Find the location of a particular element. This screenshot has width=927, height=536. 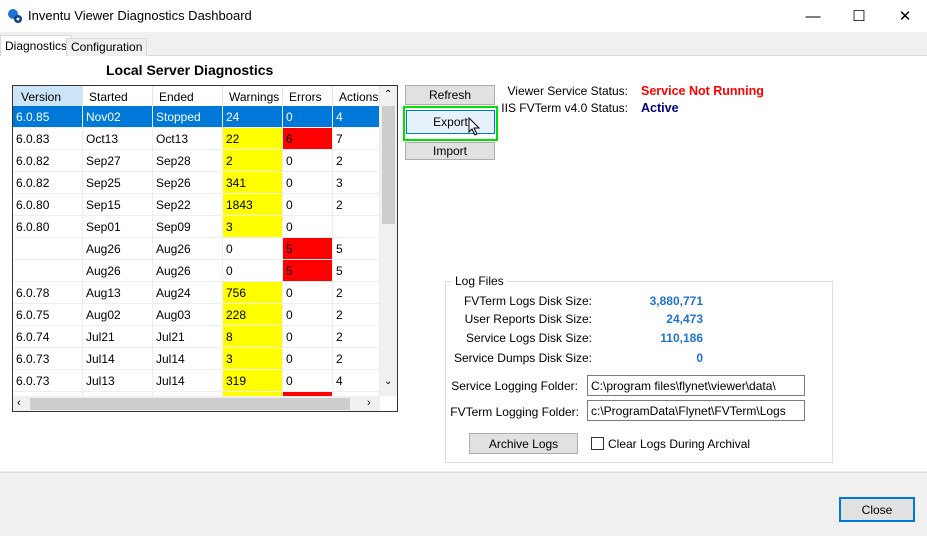

grid-cell-actions: 7 is located at coordinates (356, 139).